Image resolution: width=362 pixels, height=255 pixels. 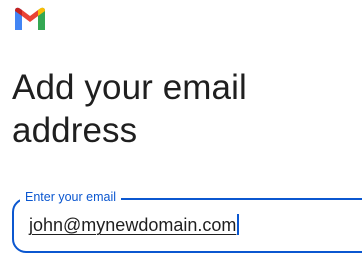 I want to click on page-title-line-2: address, so click(x=75, y=130).